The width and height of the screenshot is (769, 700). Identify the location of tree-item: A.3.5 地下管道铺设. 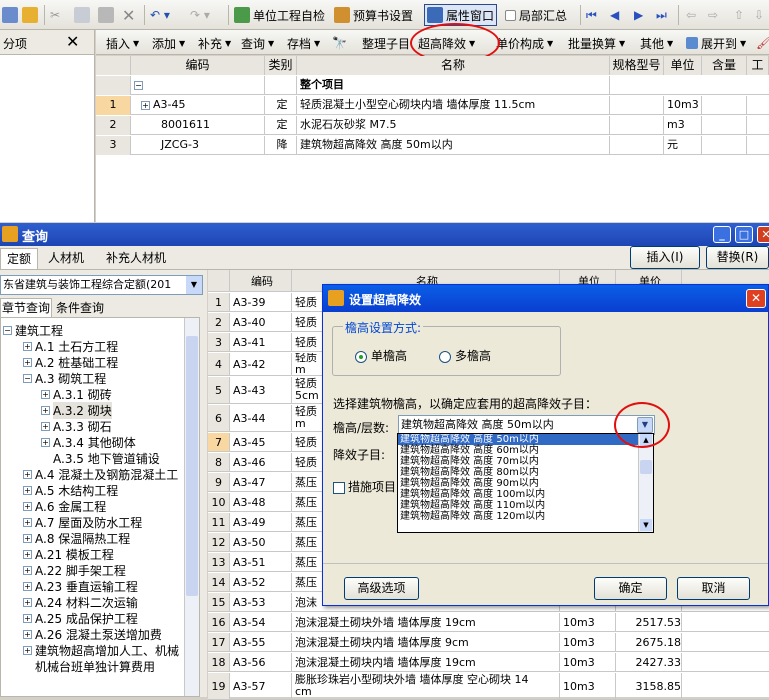
(106, 458).